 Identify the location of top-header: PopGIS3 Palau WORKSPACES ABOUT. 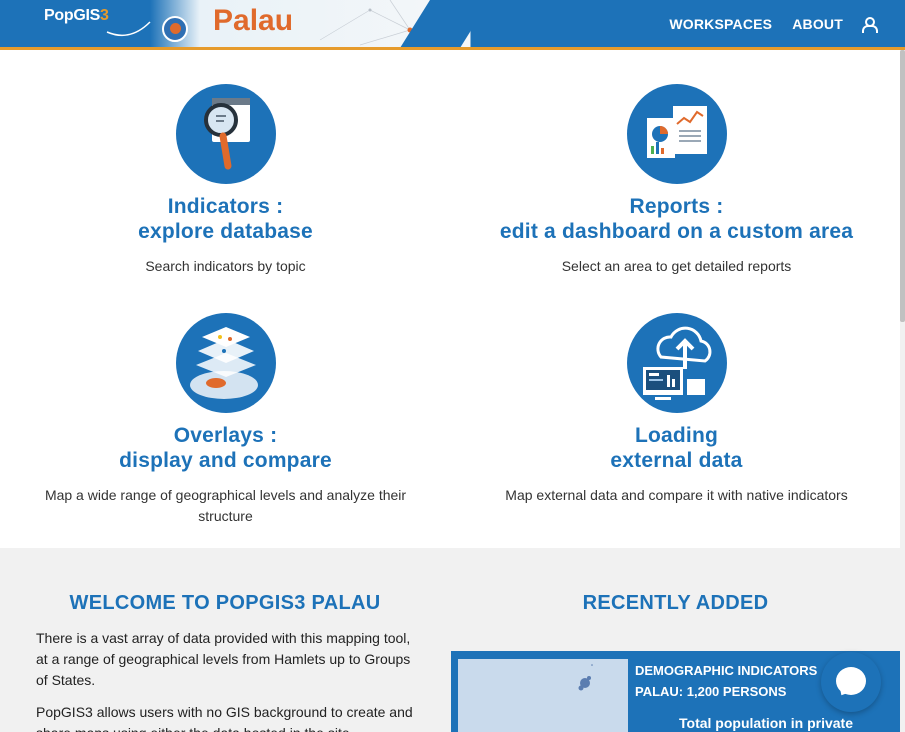
(452, 25).